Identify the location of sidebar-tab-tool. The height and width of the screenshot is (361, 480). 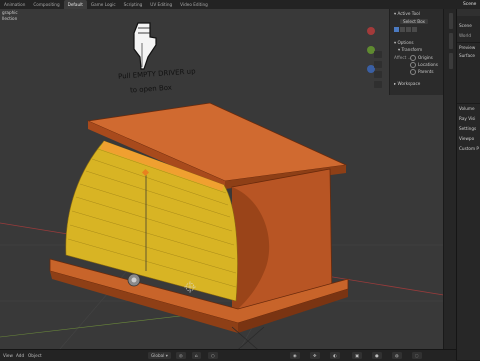
(450, 41).